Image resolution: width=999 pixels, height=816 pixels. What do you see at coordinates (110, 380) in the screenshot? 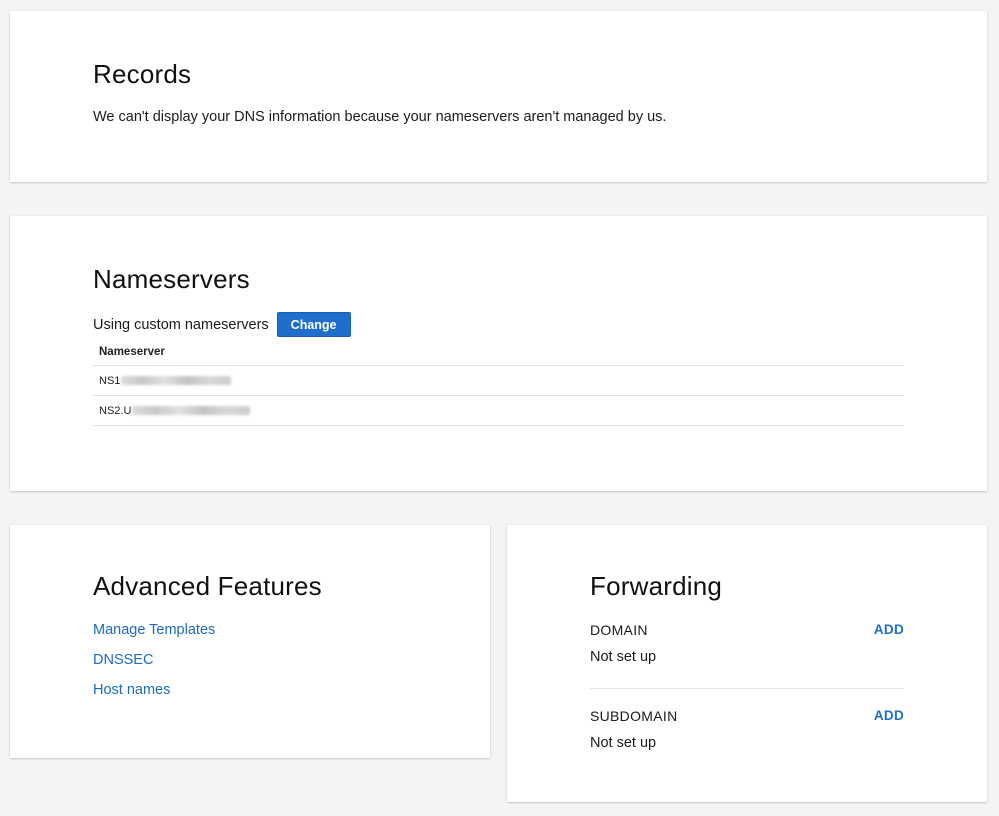
I see `nameserver-1-value: NS1` at bounding box center [110, 380].